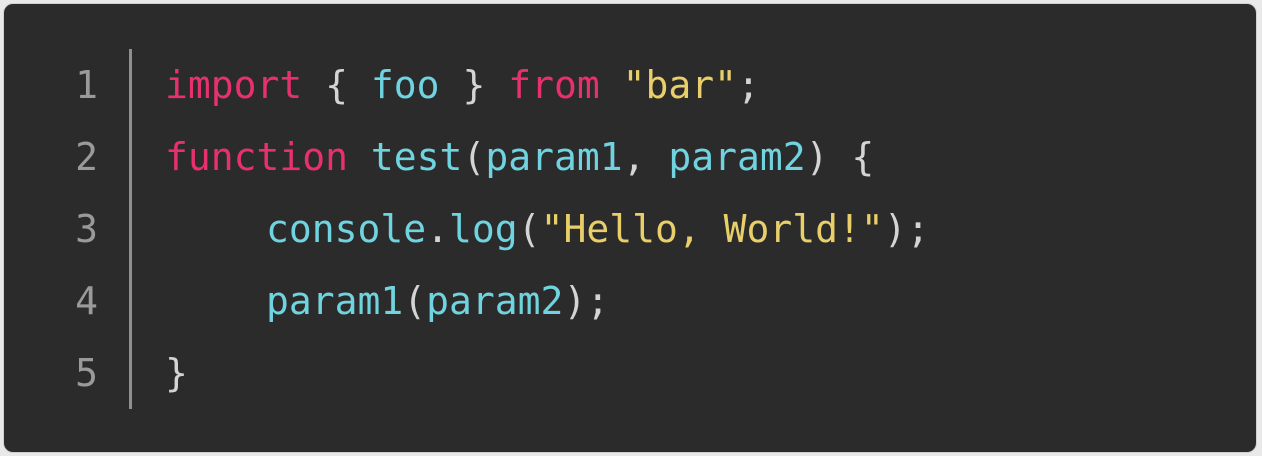 The image size is (1262, 456). What do you see at coordinates (679, 85) in the screenshot?
I see `code-string: "bar"` at bounding box center [679, 85].